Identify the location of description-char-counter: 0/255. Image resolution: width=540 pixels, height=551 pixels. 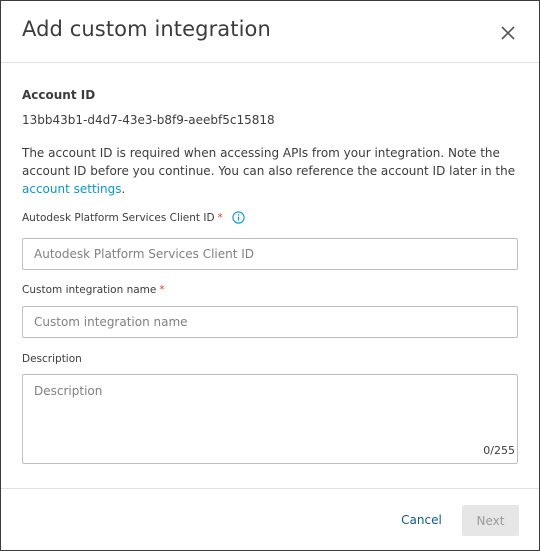
(499, 450).